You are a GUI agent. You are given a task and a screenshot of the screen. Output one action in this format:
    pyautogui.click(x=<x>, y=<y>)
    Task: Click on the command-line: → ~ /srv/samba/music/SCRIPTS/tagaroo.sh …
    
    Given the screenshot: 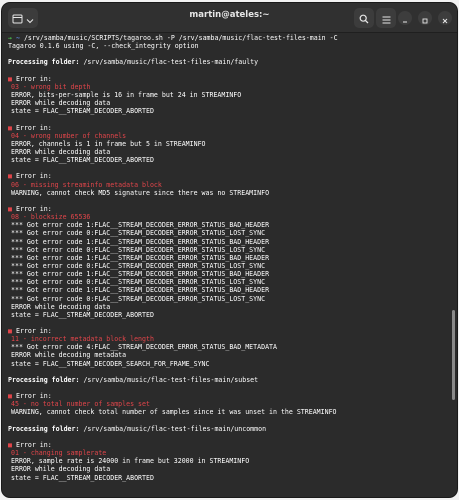 What is the action you would take?
    pyautogui.click(x=229, y=38)
    